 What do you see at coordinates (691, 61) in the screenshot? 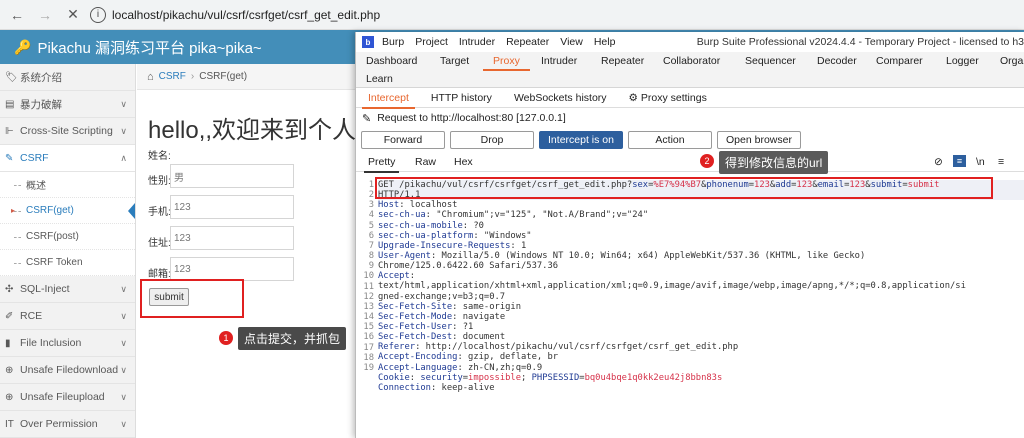
I see `tab-collaborator: Collaborator` at bounding box center [691, 61].